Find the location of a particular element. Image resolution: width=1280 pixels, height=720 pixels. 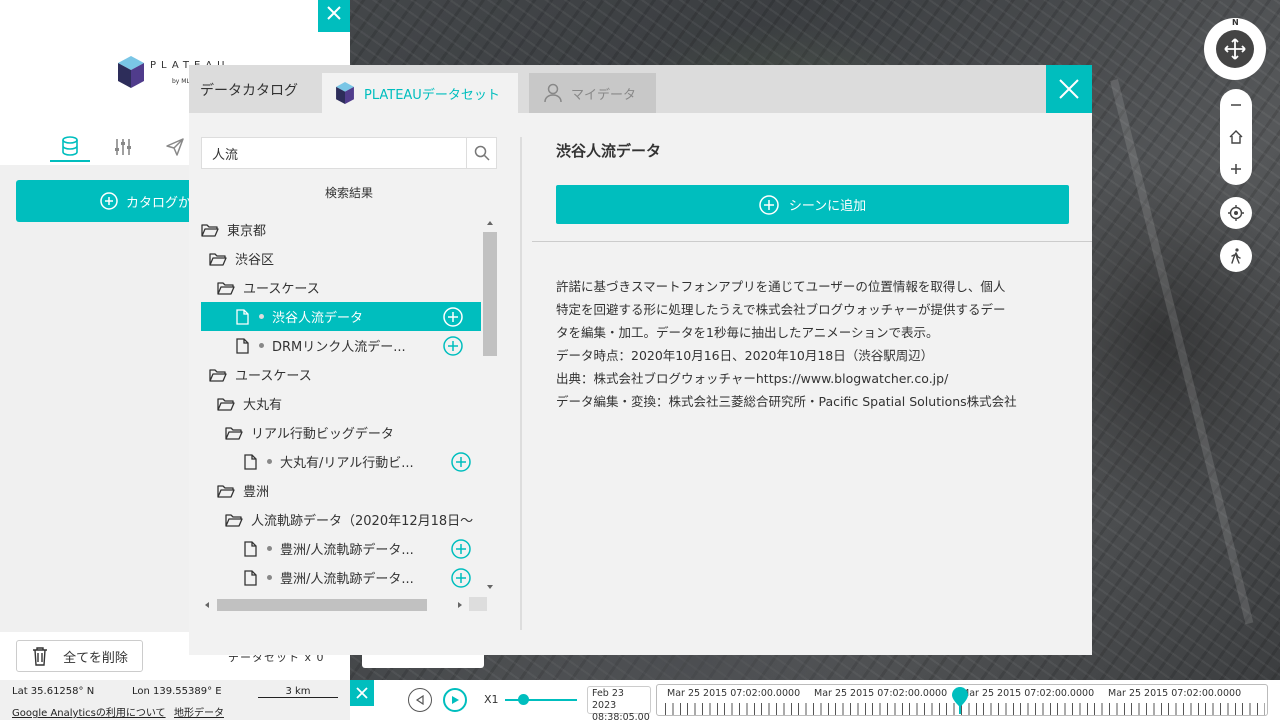

search-box is located at coordinates (349, 153).